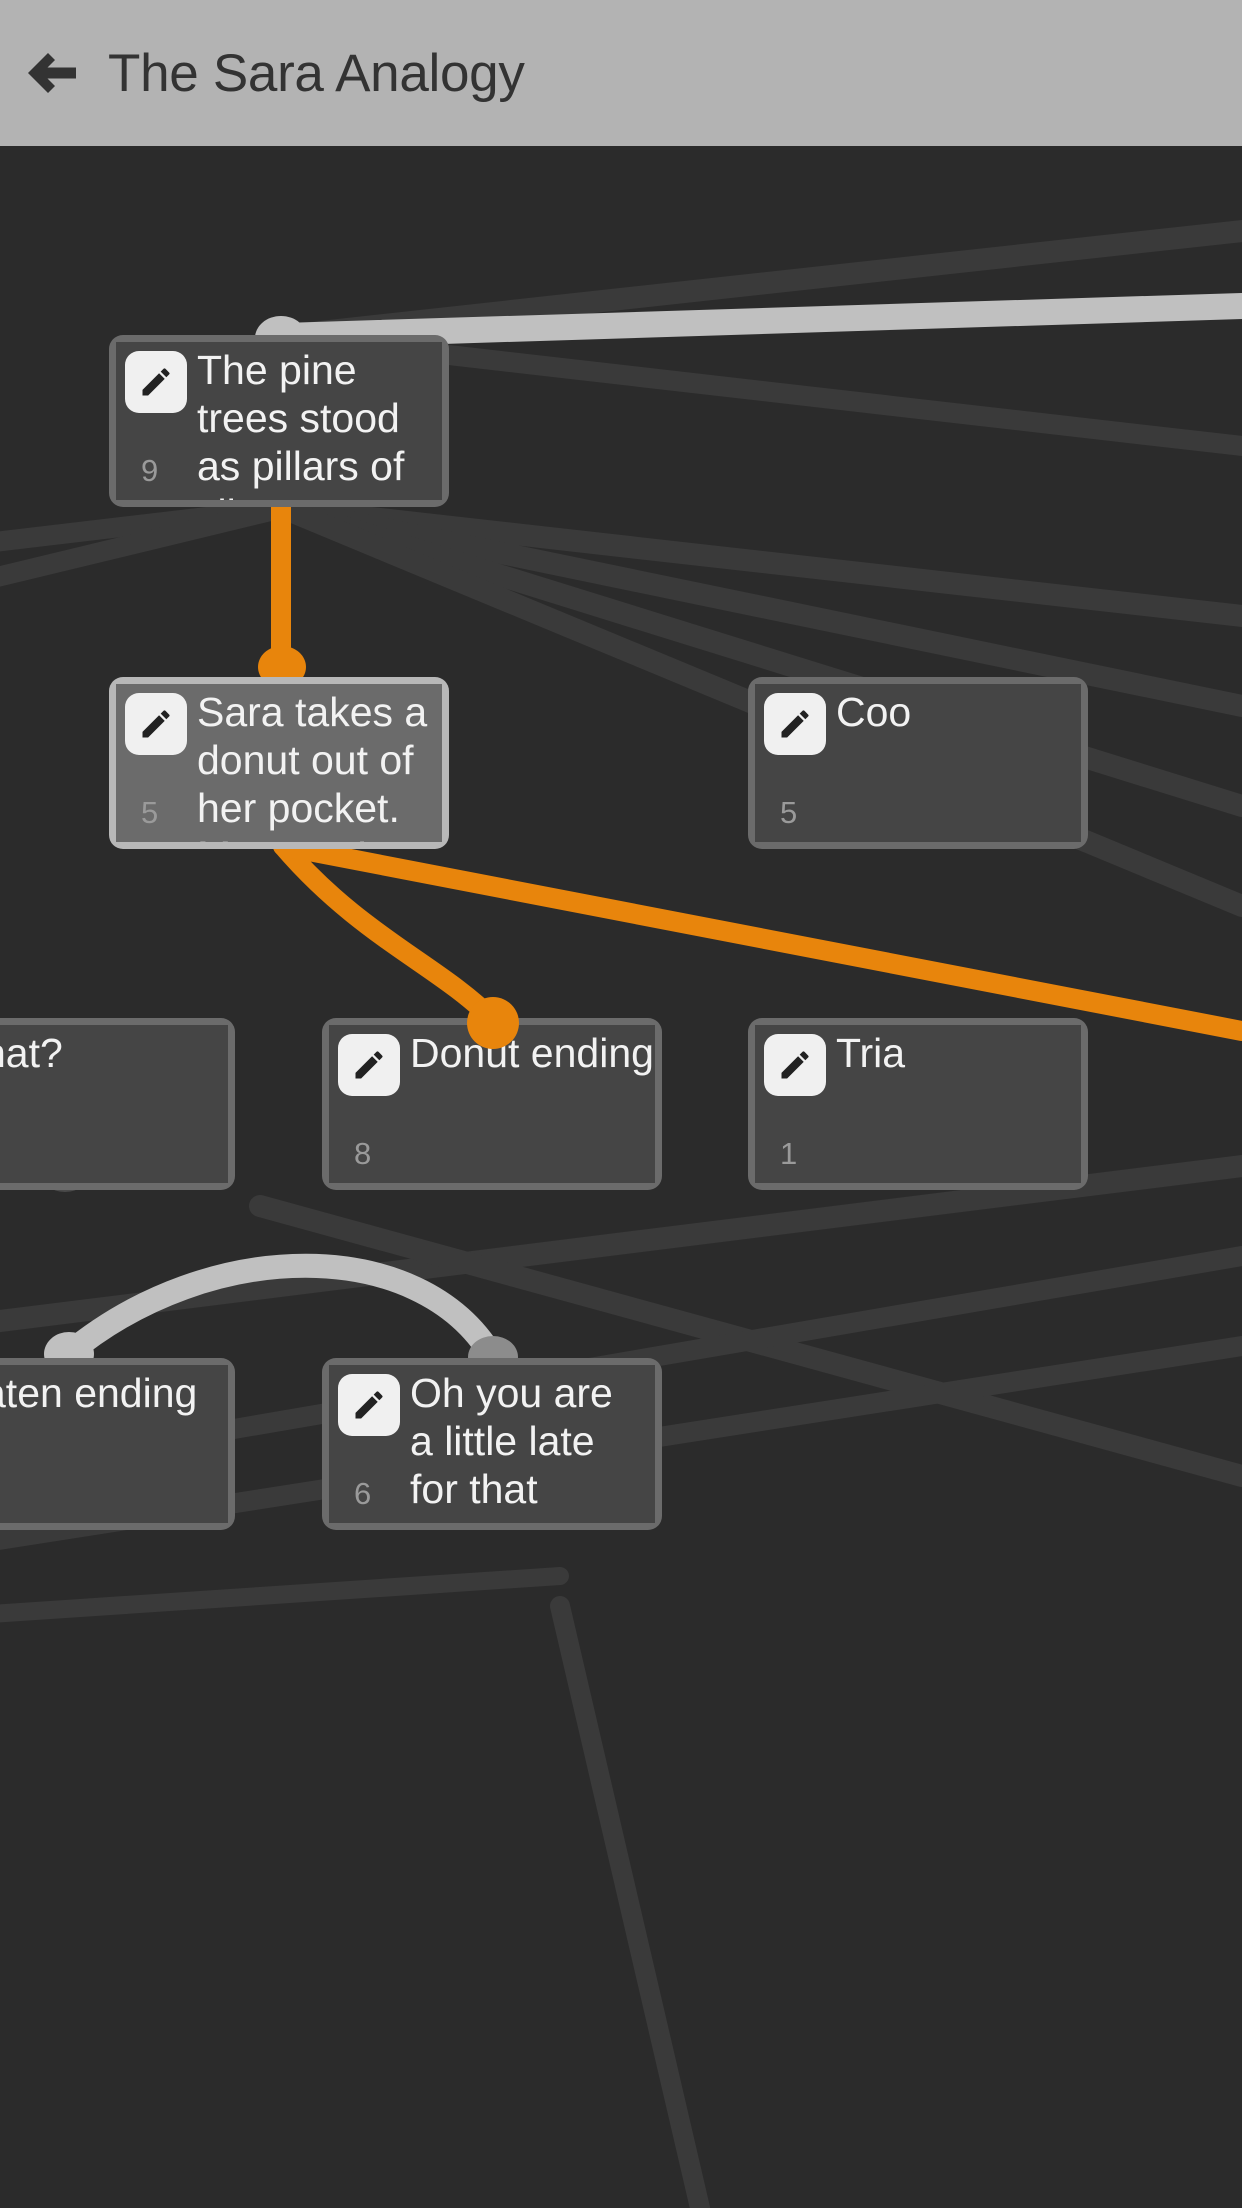  I want to click on node-eaten-ending: aten ending, so click(117, 1444).